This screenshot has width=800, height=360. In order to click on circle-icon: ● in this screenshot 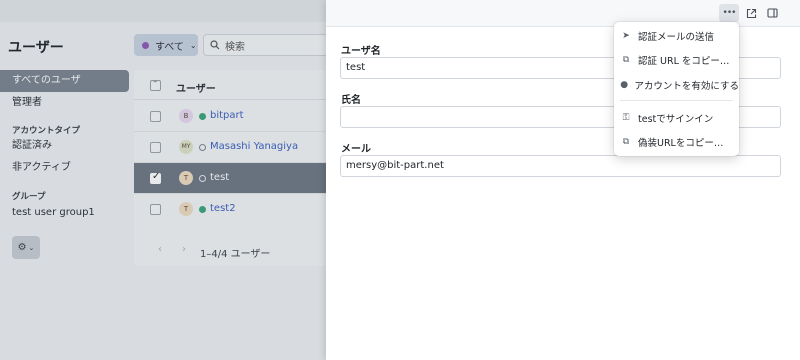, I will do `click(624, 85)`.